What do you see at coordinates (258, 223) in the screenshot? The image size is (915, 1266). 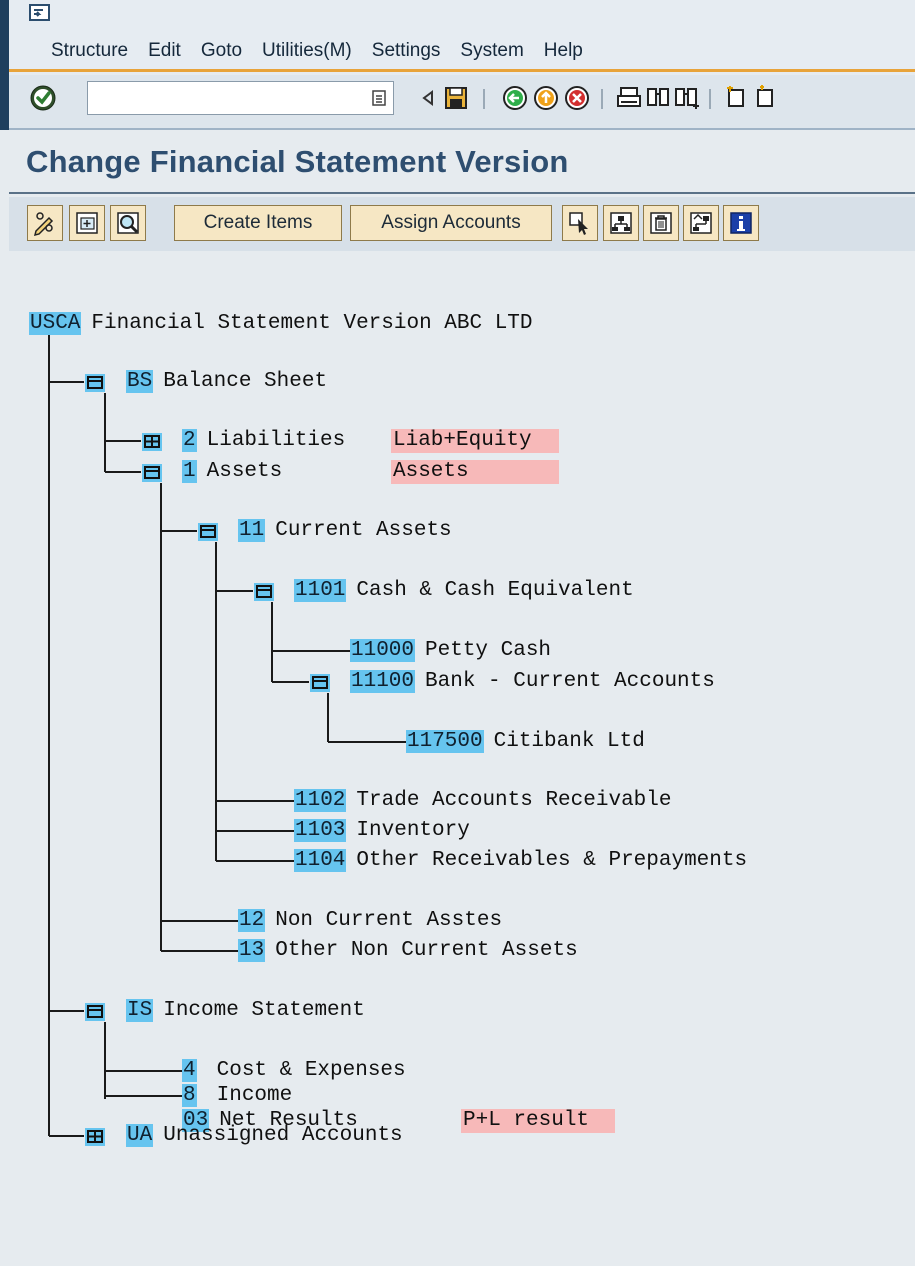 I see `create-items-button: Create Items` at bounding box center [258, 223].